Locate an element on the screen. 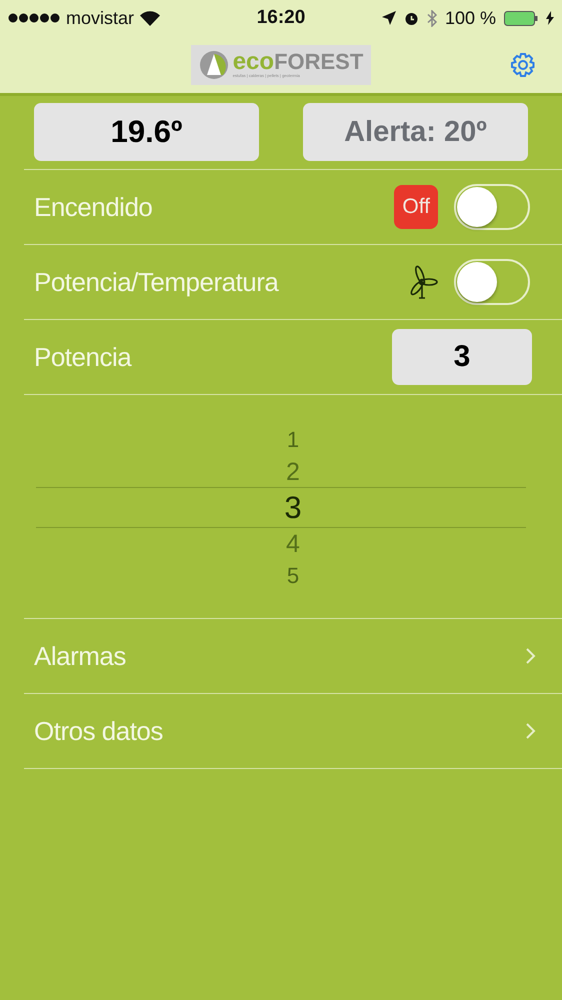 The image size is (562, 1000). fan-icon is located at coordinates (423, 282).